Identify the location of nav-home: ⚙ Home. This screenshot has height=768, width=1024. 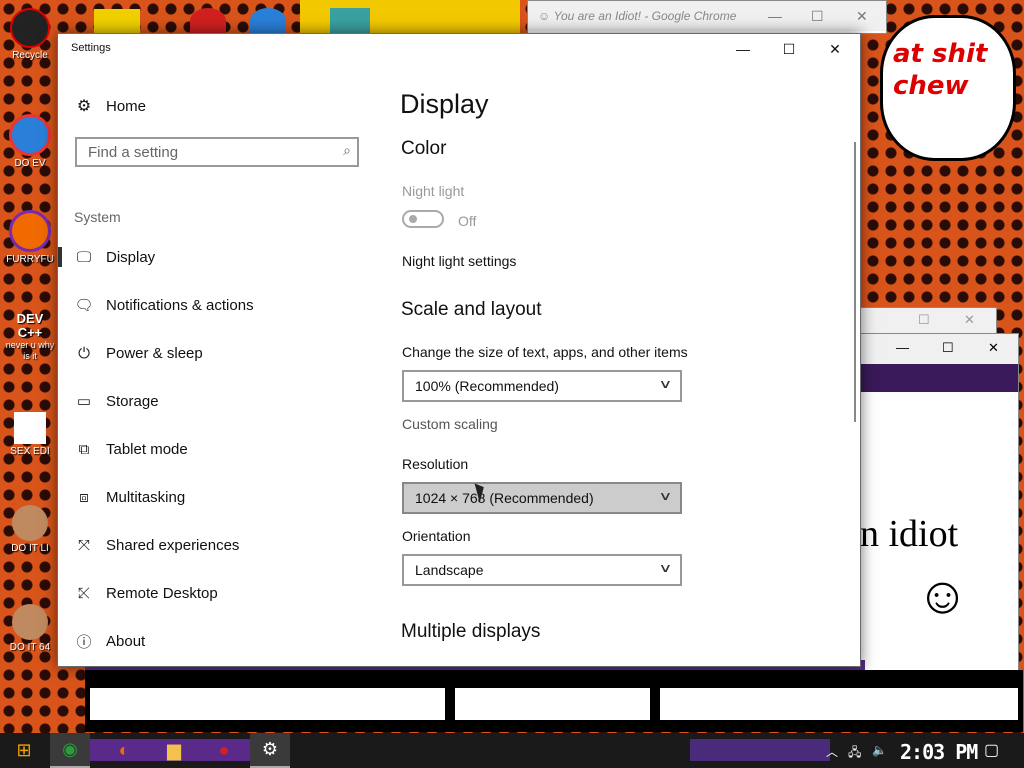
(110, 106).